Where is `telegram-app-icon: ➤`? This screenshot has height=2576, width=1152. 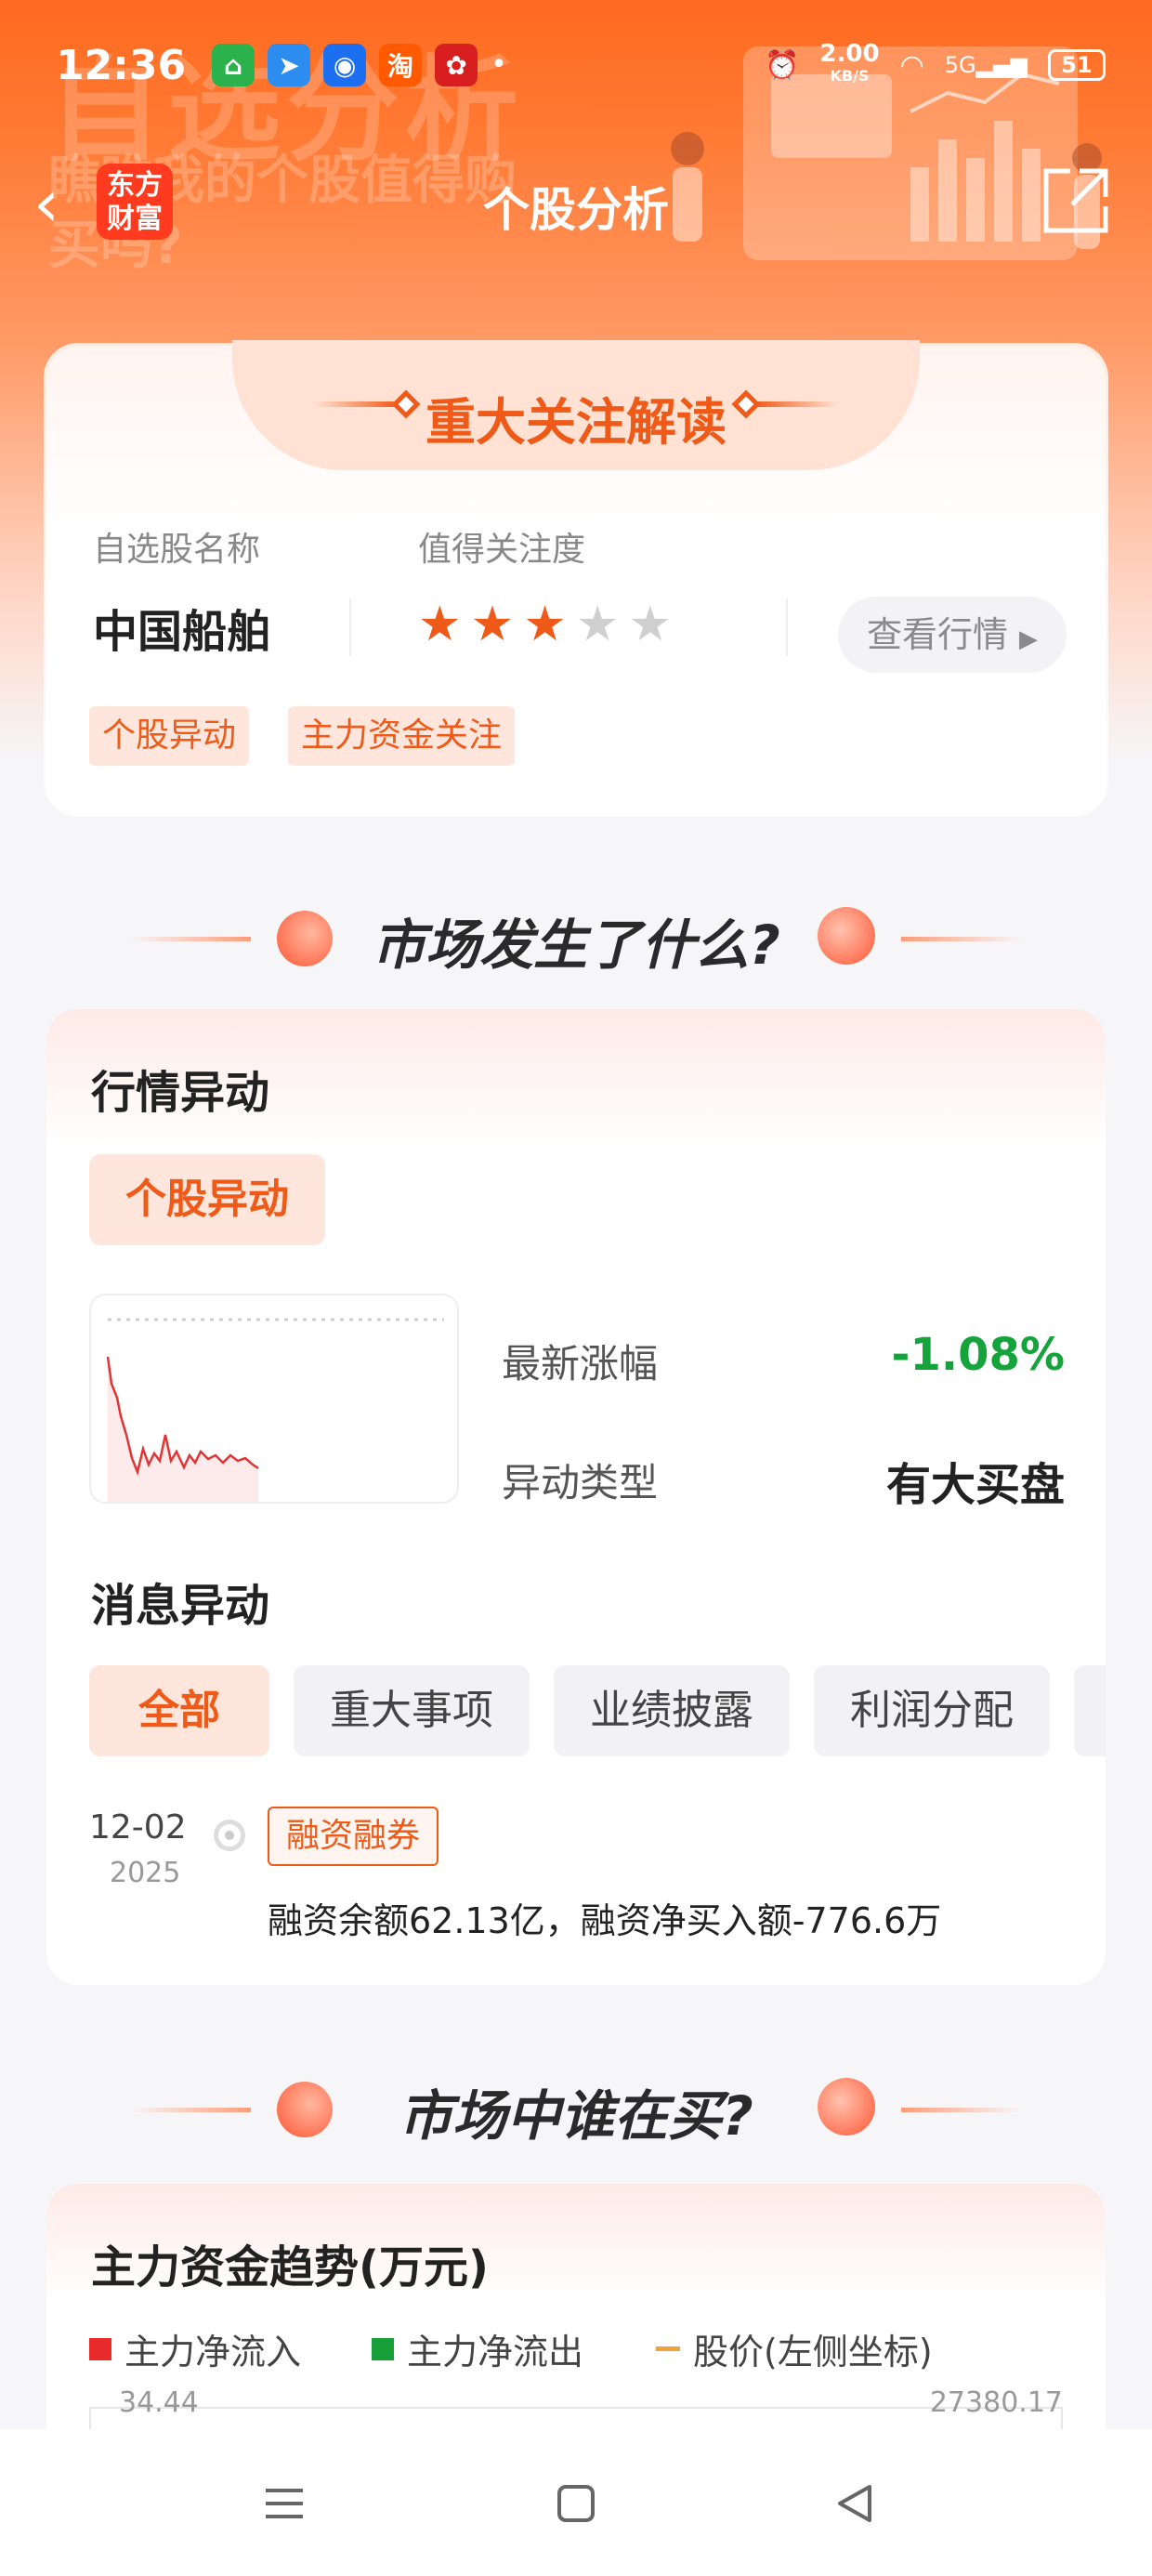
telegram-app-icon: ➤ is located at coordinates (289, 65).